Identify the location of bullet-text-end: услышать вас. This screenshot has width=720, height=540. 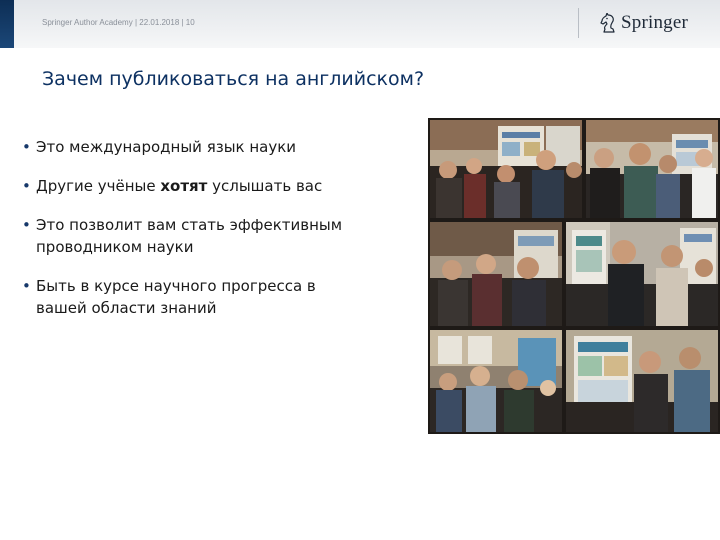
(265, 186).